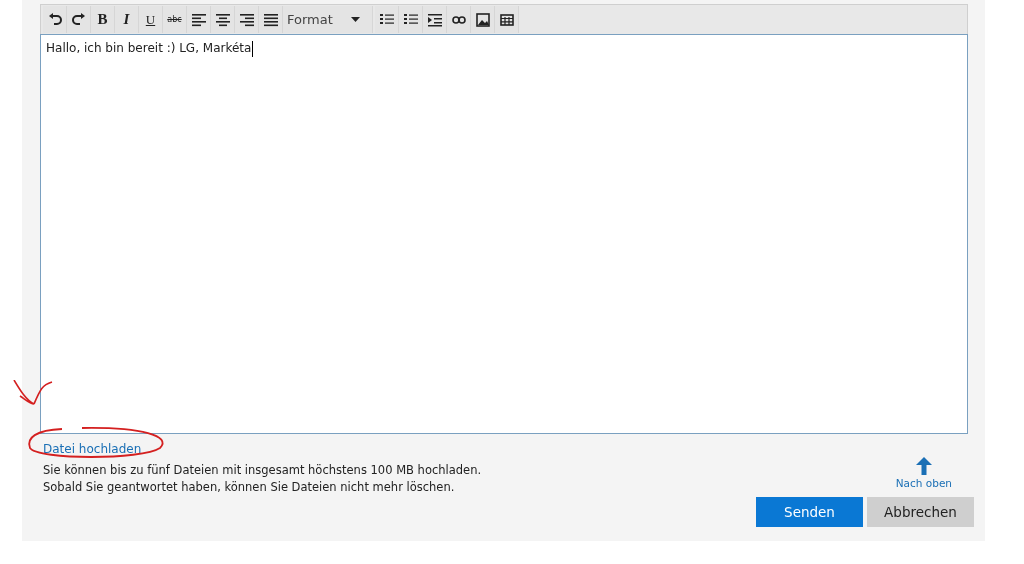 The image size is (1024, 564). What do you see at coordinates (127, 19) in the screenshot?
I see `format-button: I` at bounding box center [127, 19].